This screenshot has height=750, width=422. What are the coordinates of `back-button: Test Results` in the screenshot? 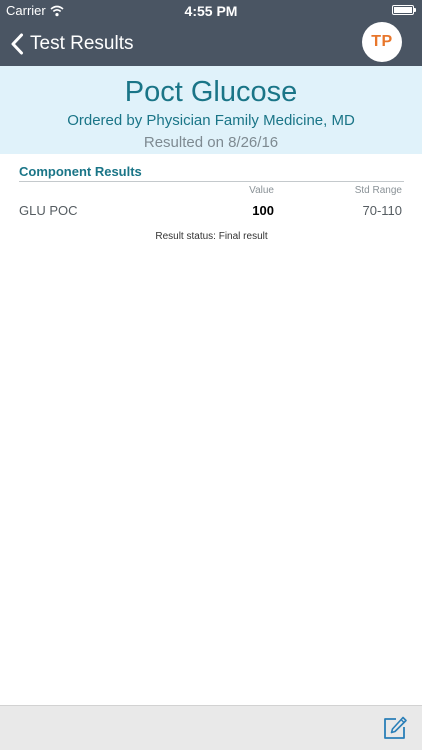 It's located at (71, 44).